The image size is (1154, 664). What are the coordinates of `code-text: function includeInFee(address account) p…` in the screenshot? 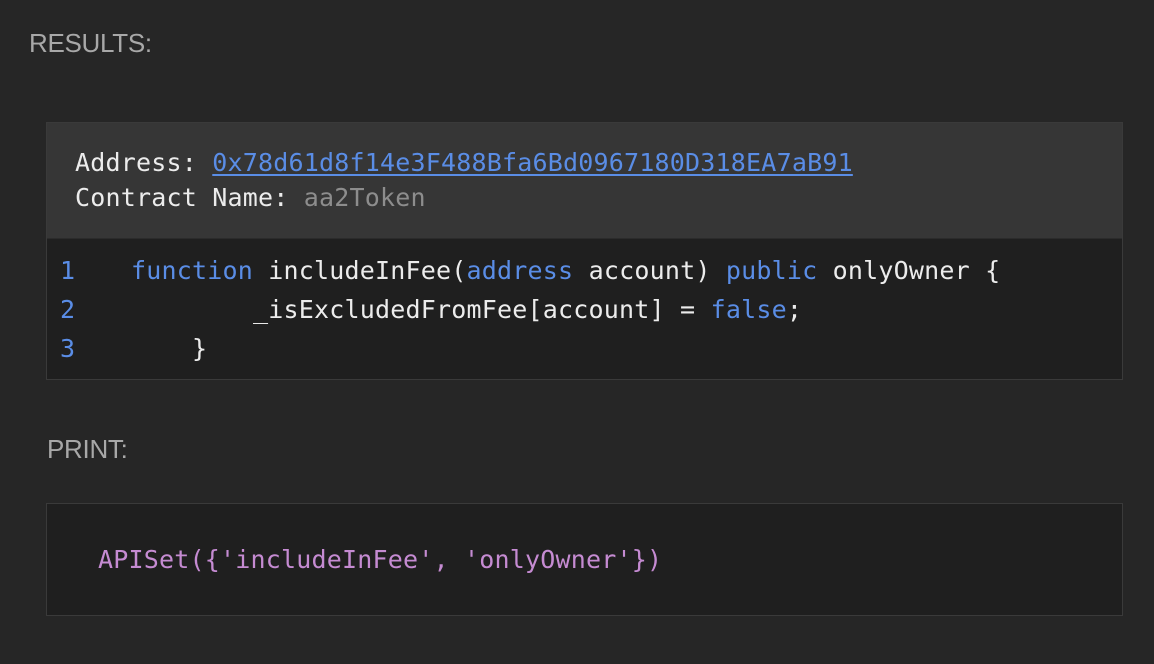 It's located at (565, 270).